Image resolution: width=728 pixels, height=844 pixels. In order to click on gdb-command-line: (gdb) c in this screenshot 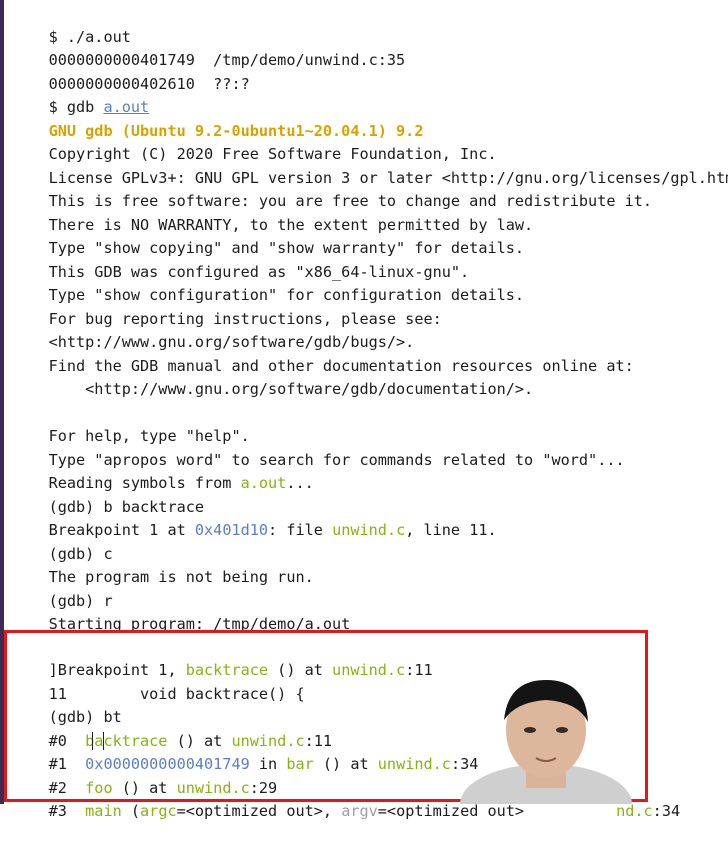, I will do `click(80, 554)`.